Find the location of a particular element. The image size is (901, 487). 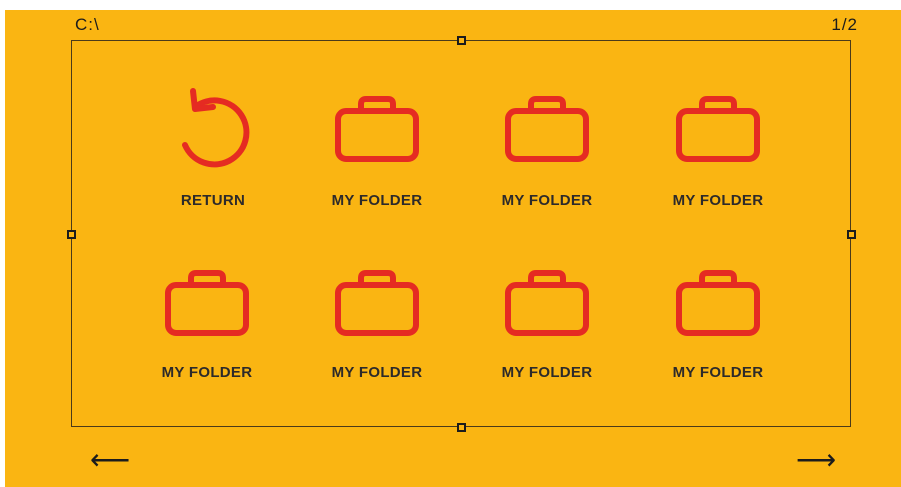

return-tile: RETURN is located at coordinates (213, 153).